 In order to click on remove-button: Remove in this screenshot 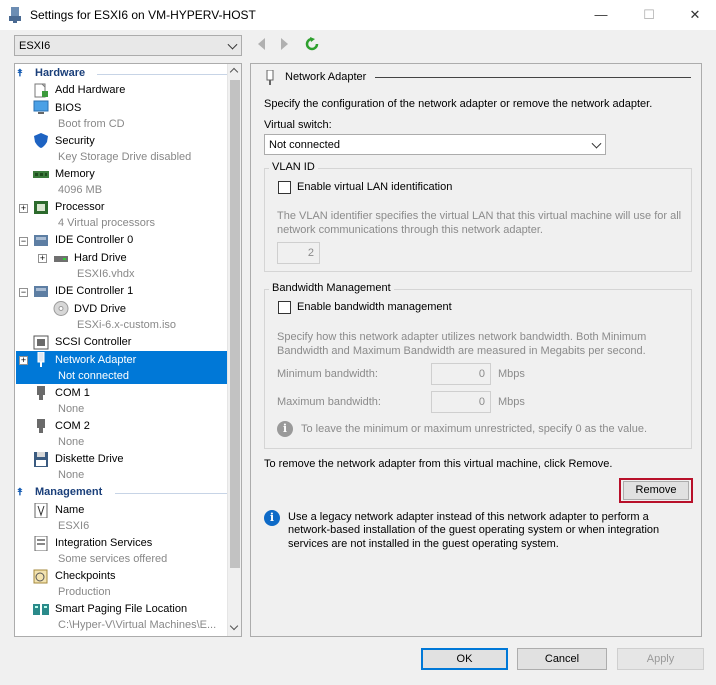, I will do `click(656, 490)`.